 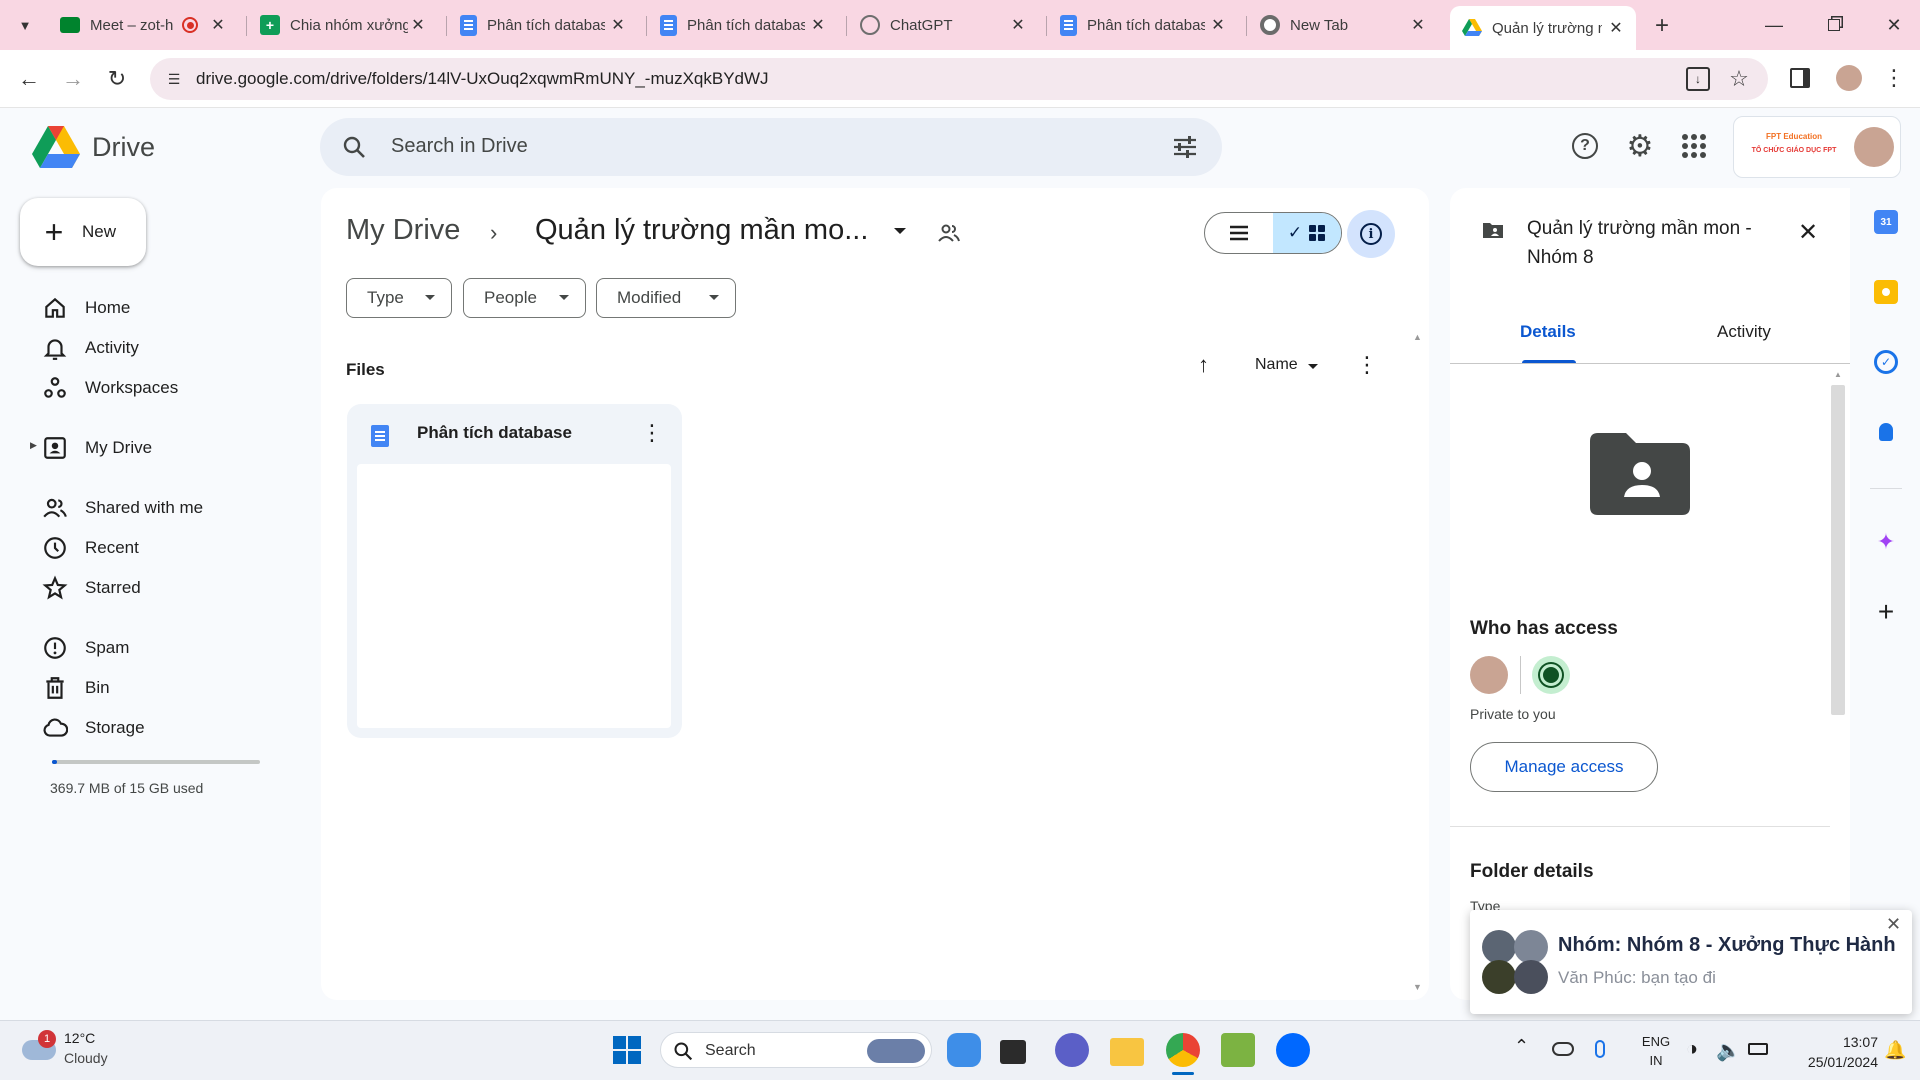 I want to click on sidebar-item-starred: Starred, so click(x=91, y=588).